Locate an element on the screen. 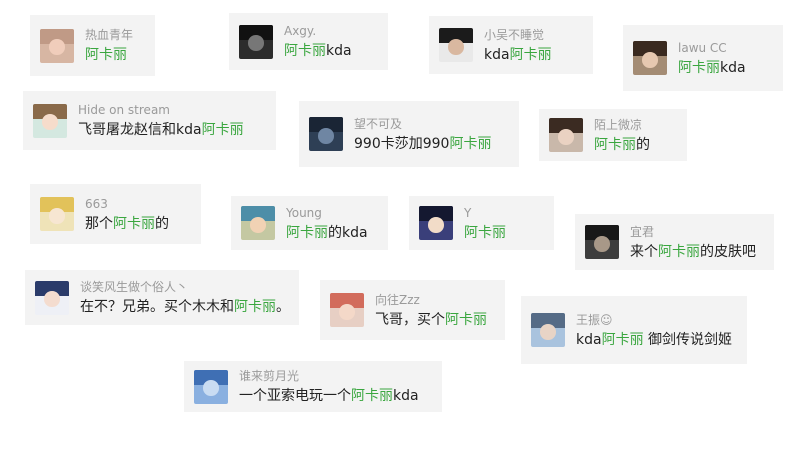 The height and width of the screenshot is (458, 800). comment-text: 来个阿卡丽的皮肤吧 is located at coordinates (693, 252).